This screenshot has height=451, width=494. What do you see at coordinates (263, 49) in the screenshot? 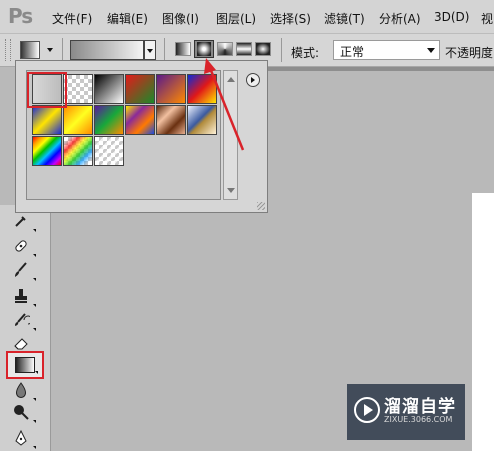
I see `diamond-gradient-button` at bounding box center [263, 49].